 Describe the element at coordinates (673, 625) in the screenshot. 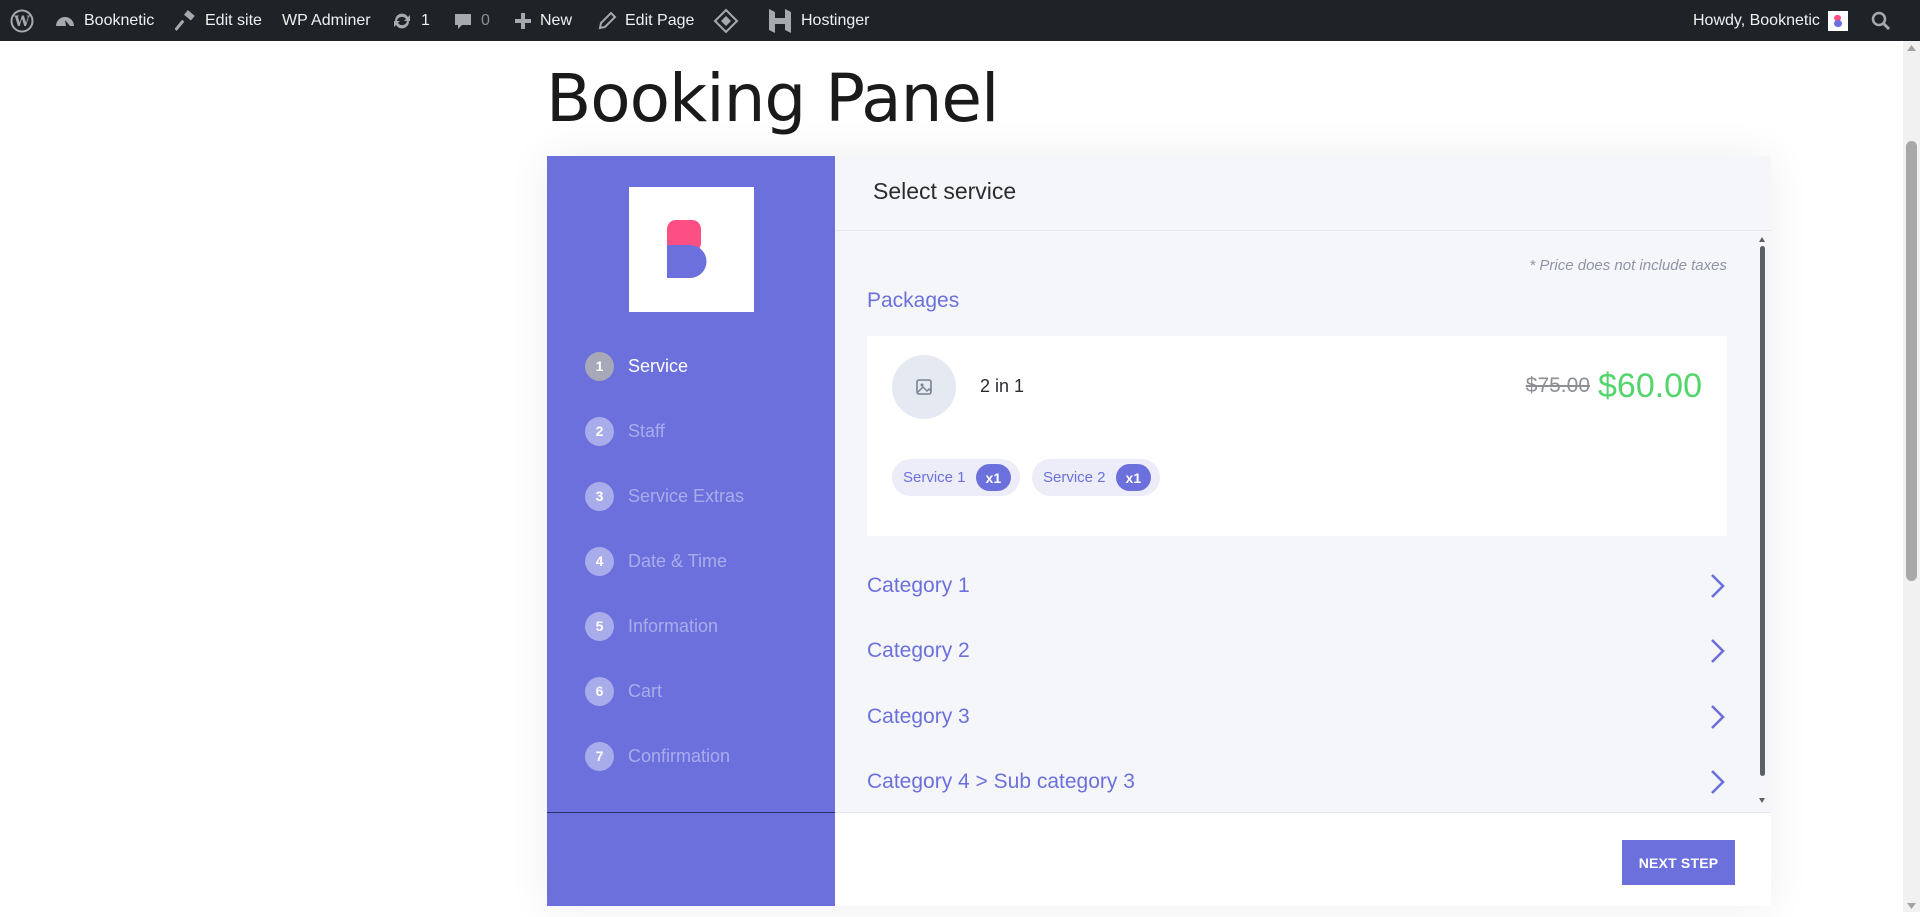

I see `step-label: Information` at that location.